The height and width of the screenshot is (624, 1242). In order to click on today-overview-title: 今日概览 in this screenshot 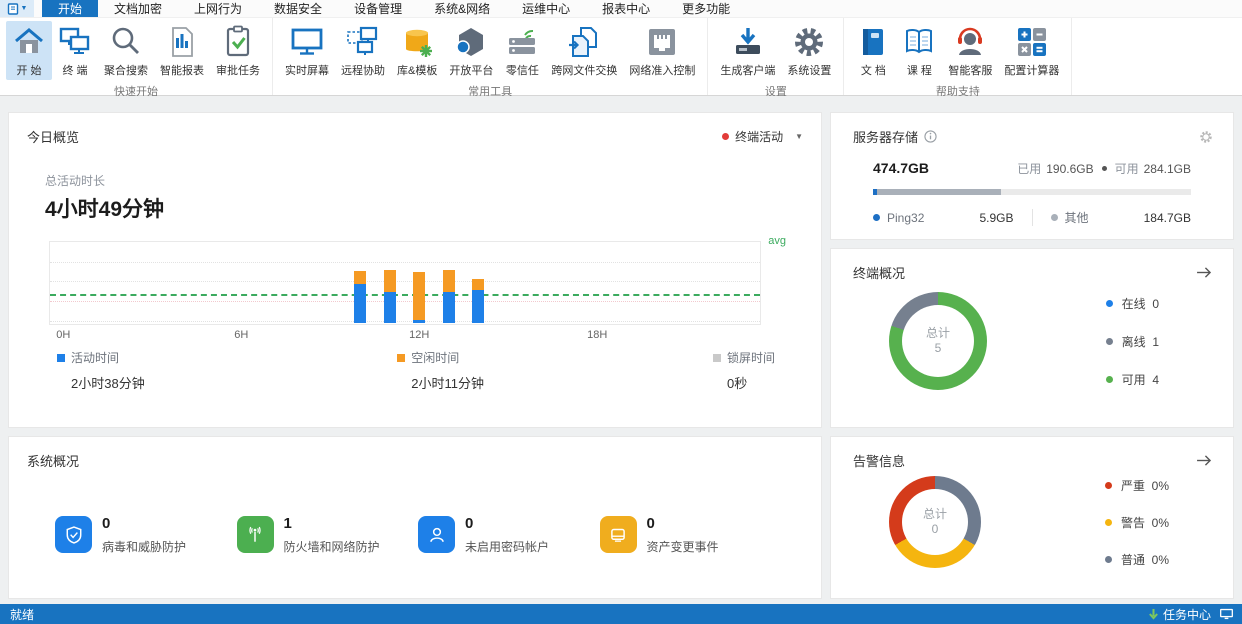, I will do `click(53, 137)`.